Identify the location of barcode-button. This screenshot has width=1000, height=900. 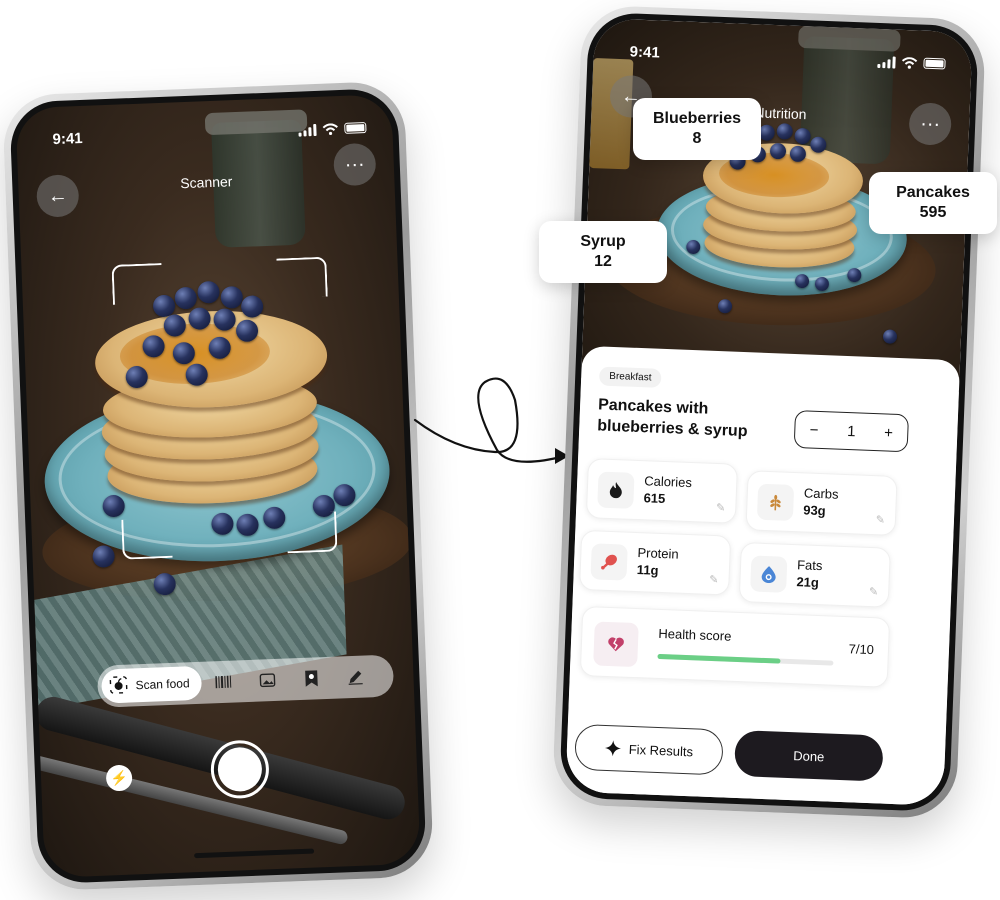
(223, 682).